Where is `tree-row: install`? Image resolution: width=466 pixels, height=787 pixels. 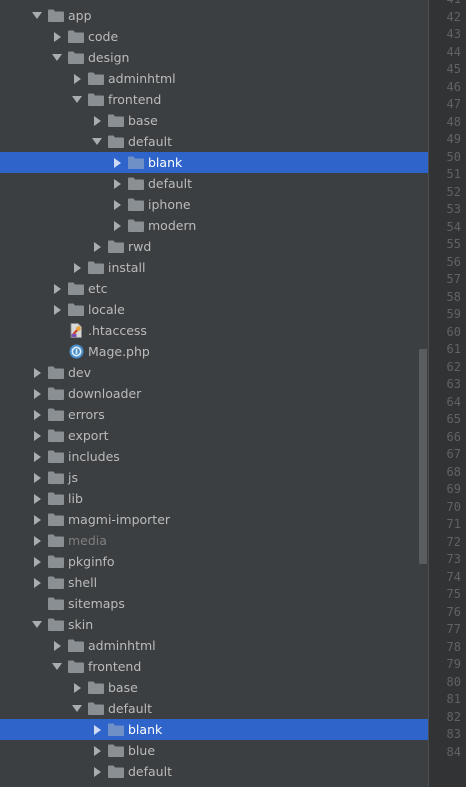 tree-row: install is located at coordinates (214, 267).